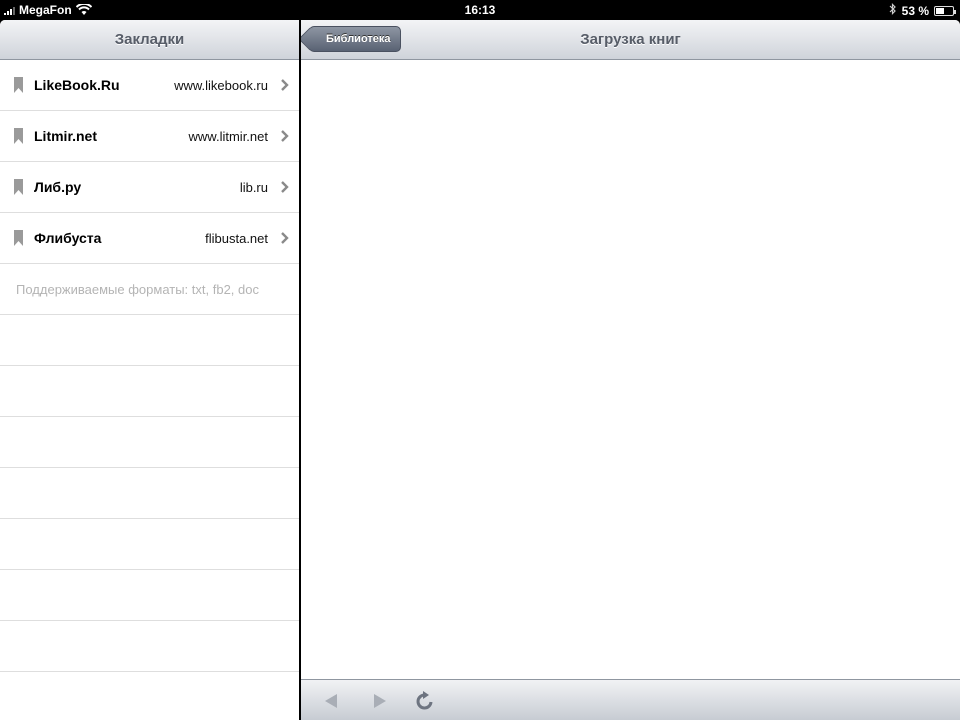 The image size is (960, 720). What do you see at coordinates (893, 10) in the screenshot?
I see `bluetooth-icon` at bounding box center [893, 10].